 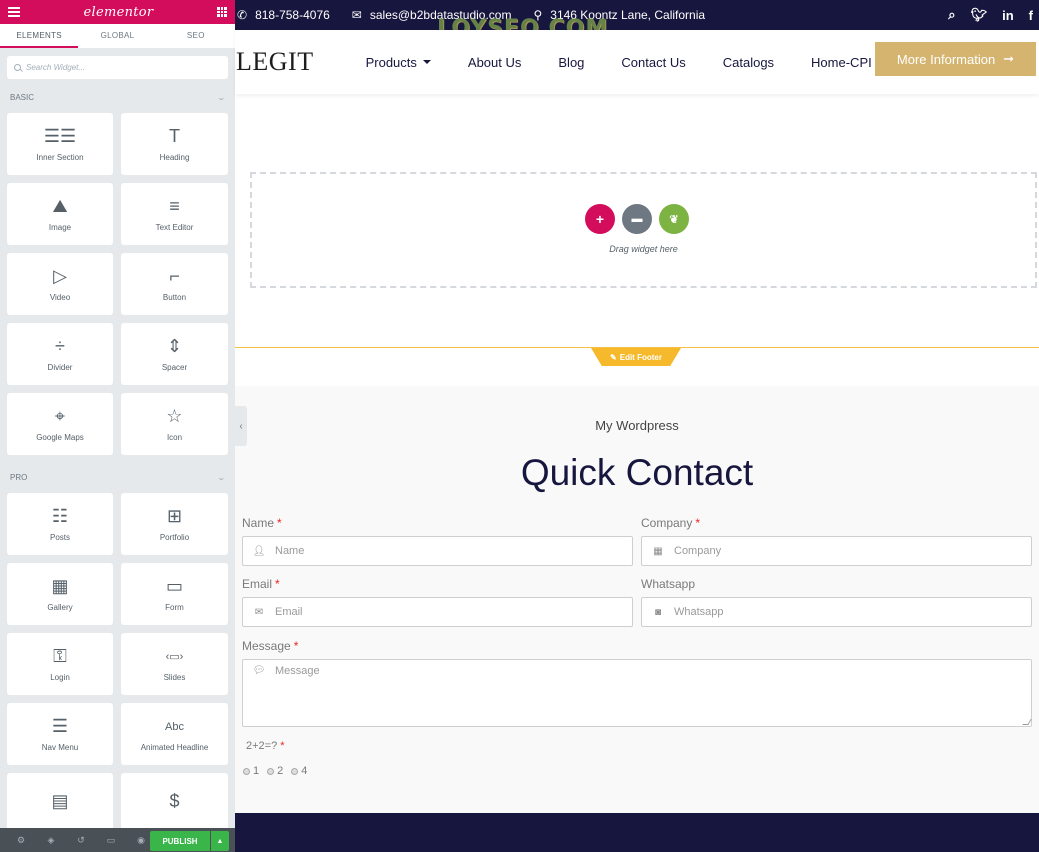 I want to click on nav-menu-icon: ☰, so click(x=60, y=726).